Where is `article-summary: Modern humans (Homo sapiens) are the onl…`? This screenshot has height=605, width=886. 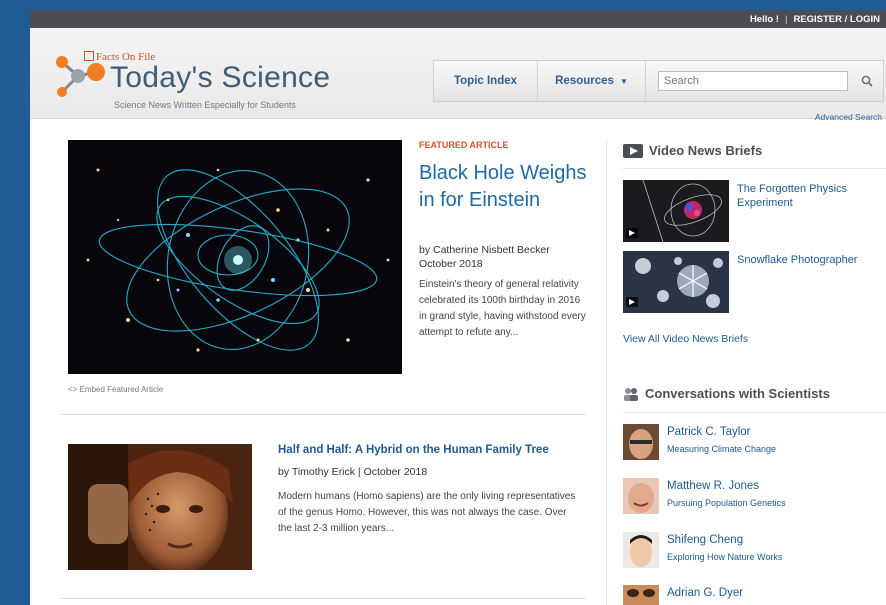 article-summary: Modern humans (Homo sapiens) are the onl… is located at coordinates (427, 512).